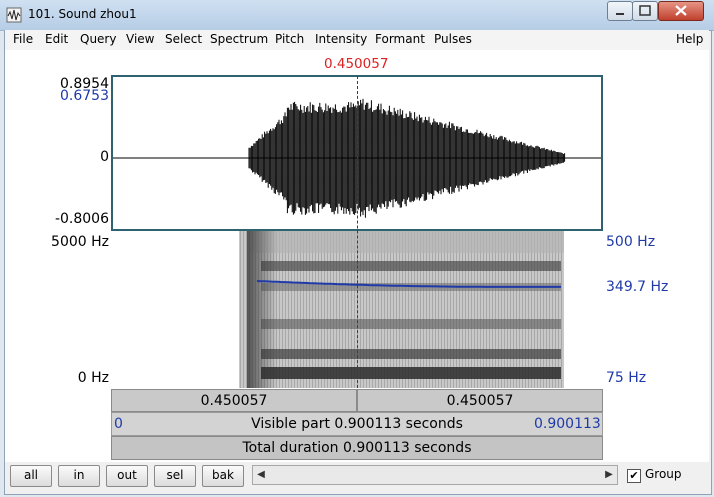 This screenshot has height=497, width=714. I want to click on pitch-bottom-label: 75 Hz, so click(626, 378).